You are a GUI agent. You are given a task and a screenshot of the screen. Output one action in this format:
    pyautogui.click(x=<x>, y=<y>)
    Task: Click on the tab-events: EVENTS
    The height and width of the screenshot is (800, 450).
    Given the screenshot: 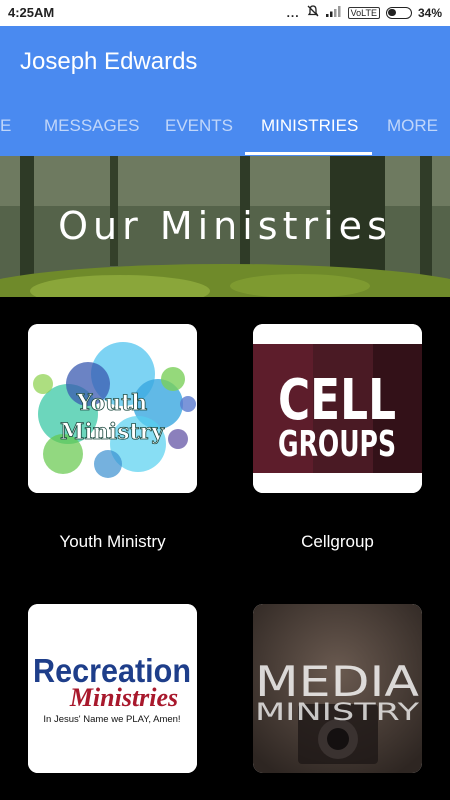 What is the action you would take?
    pyautogui.click(x=199, y=134)
    